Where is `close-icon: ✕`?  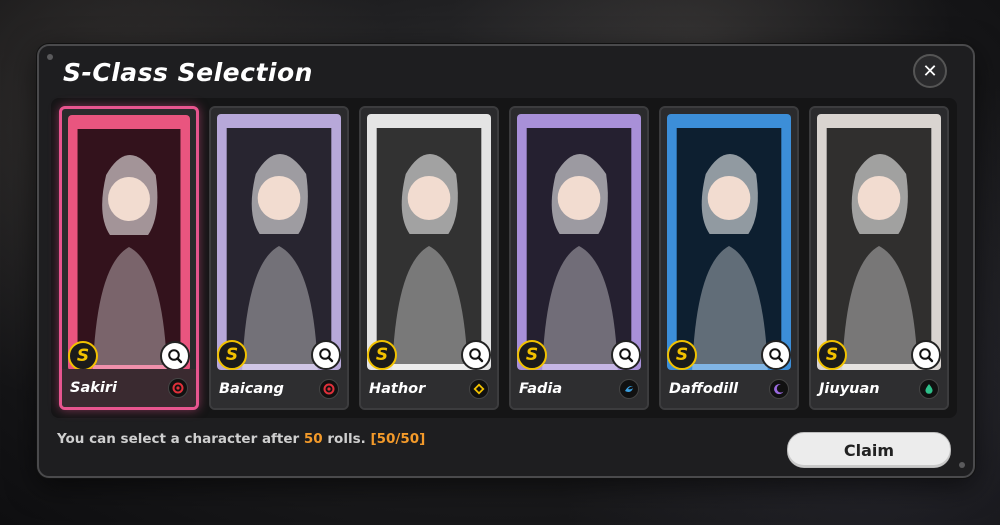 close-icon: ✕ is located at coordinates (930, 71).